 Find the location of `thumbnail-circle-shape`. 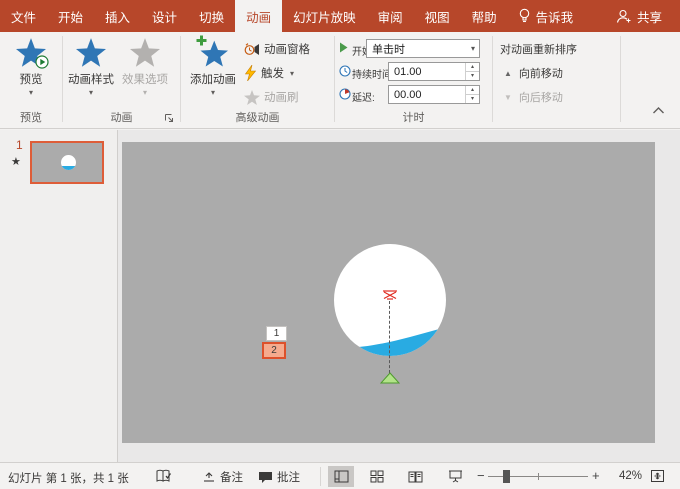

thumbnail-circle-shape is located at coordinates (68, 162).